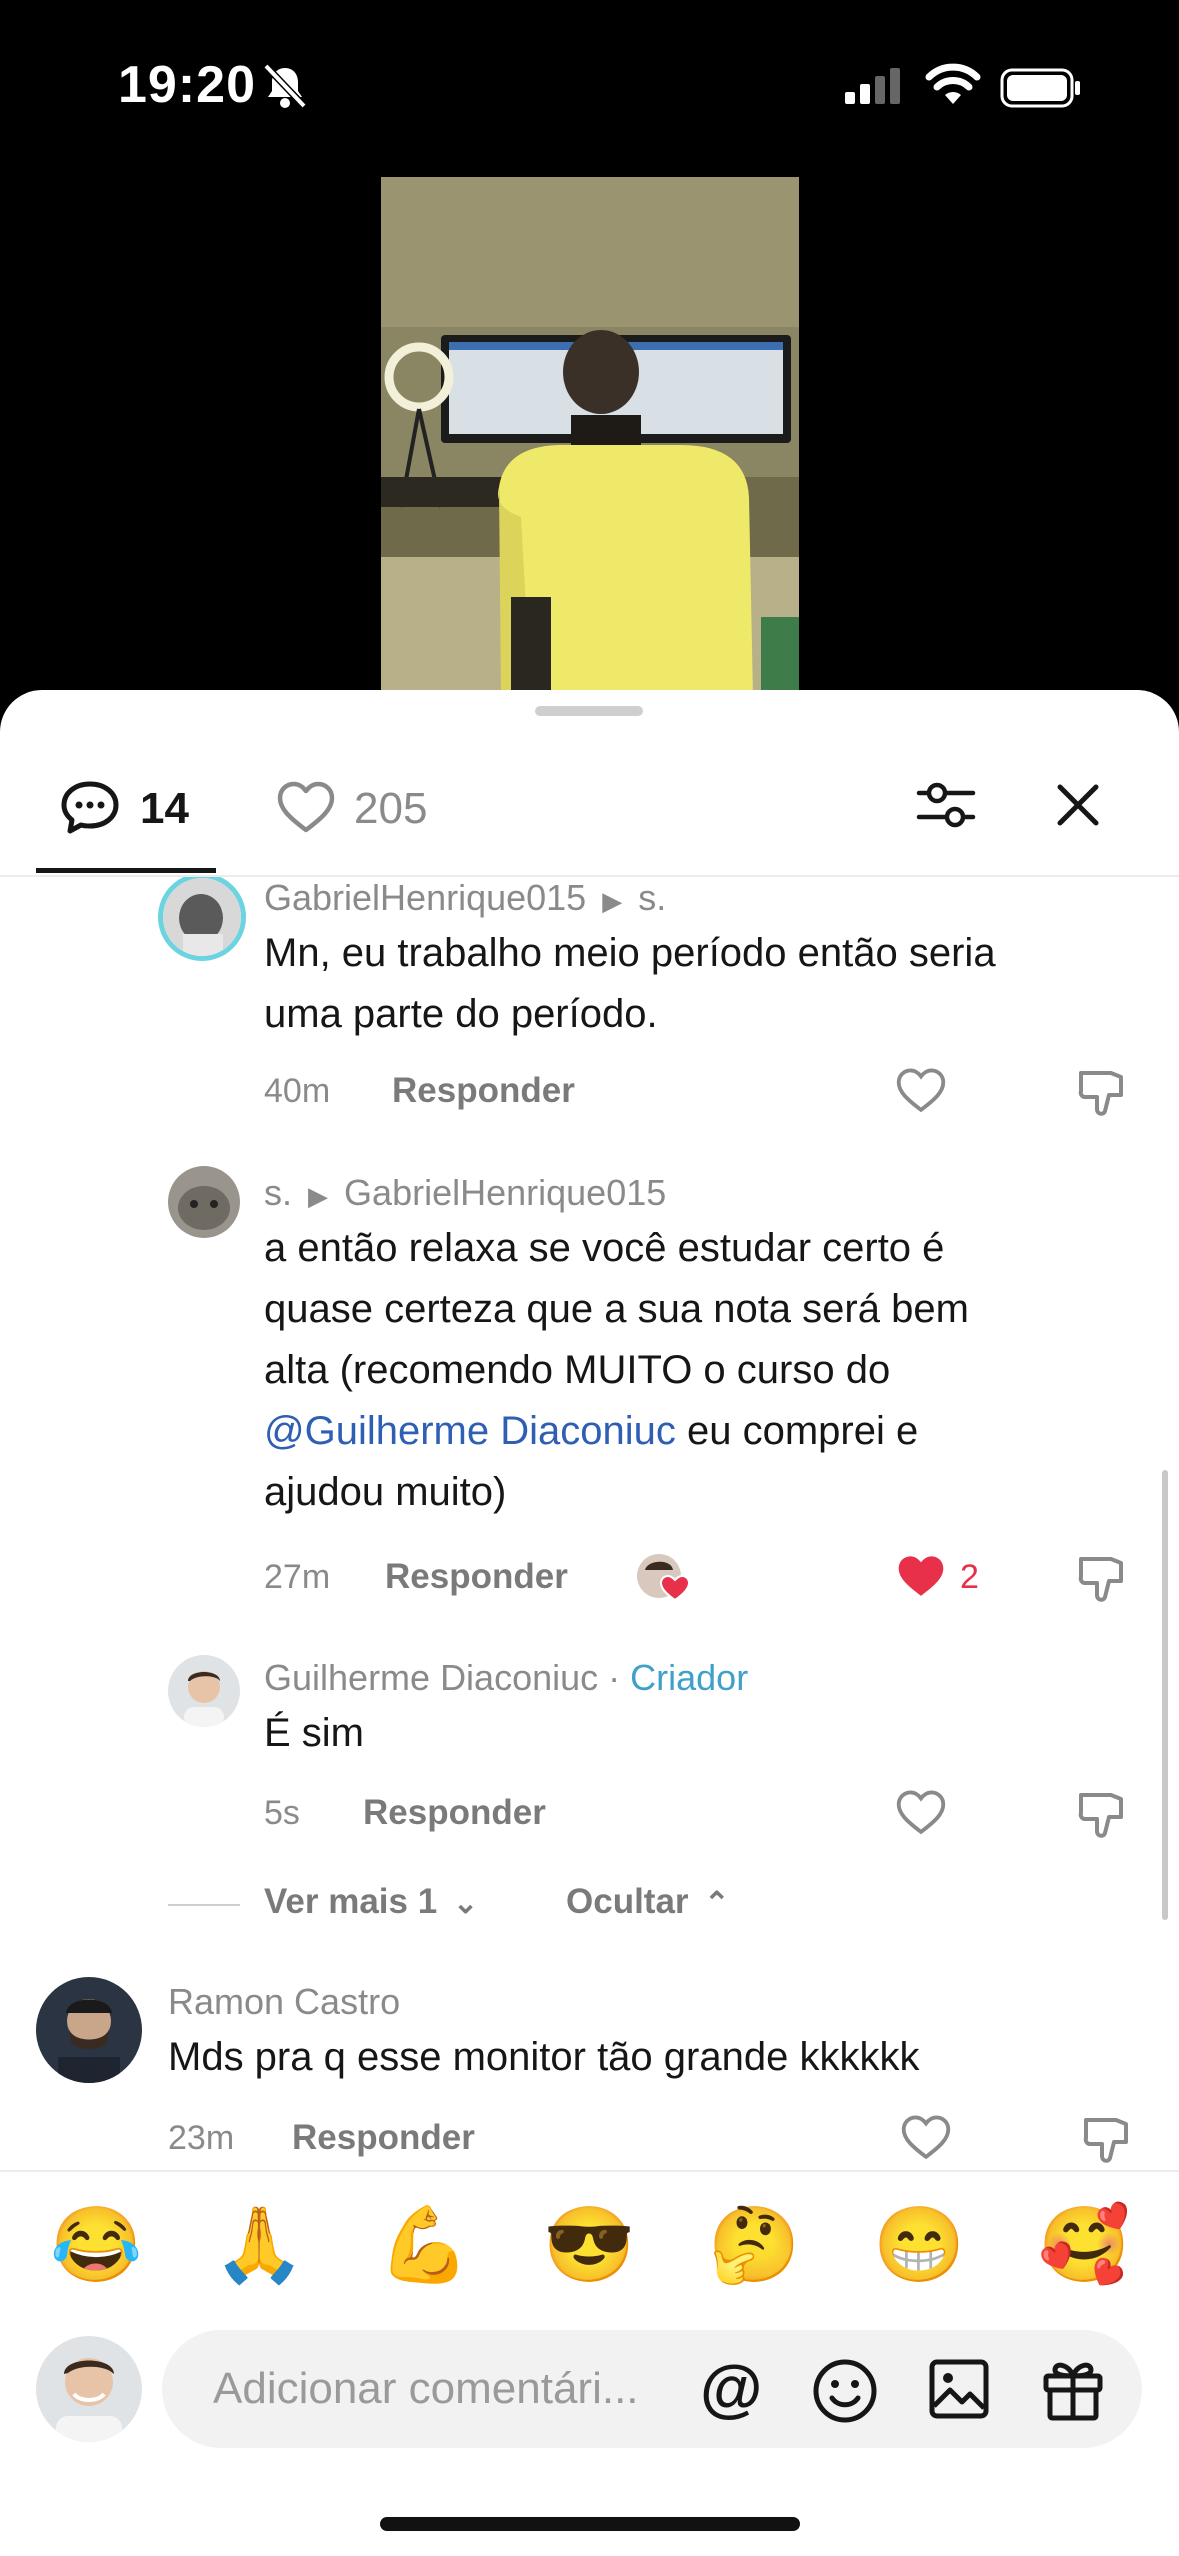 The width and height of the screenshot is (1179, 2556). I want to click on close-button, so click(1078, 807).